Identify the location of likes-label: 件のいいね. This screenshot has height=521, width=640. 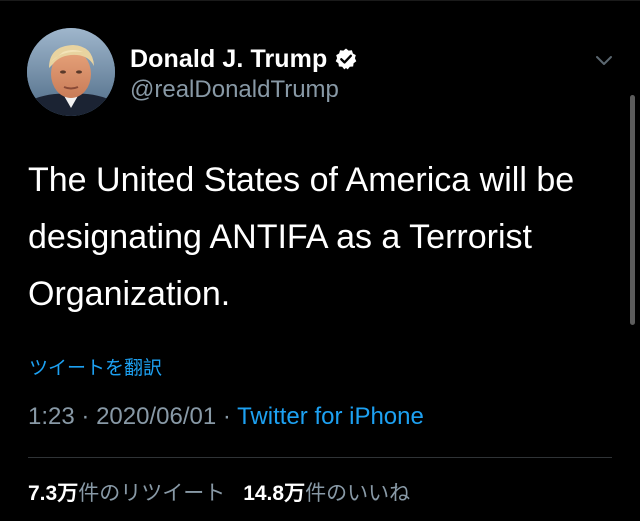
(358, 493).